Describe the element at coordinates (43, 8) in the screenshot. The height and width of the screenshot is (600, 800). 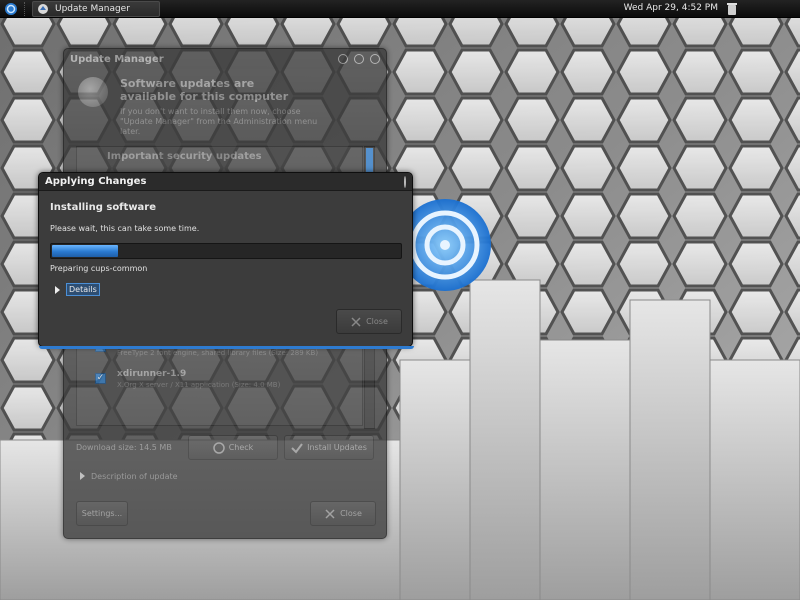
I see `update-manager-icon` at that location.